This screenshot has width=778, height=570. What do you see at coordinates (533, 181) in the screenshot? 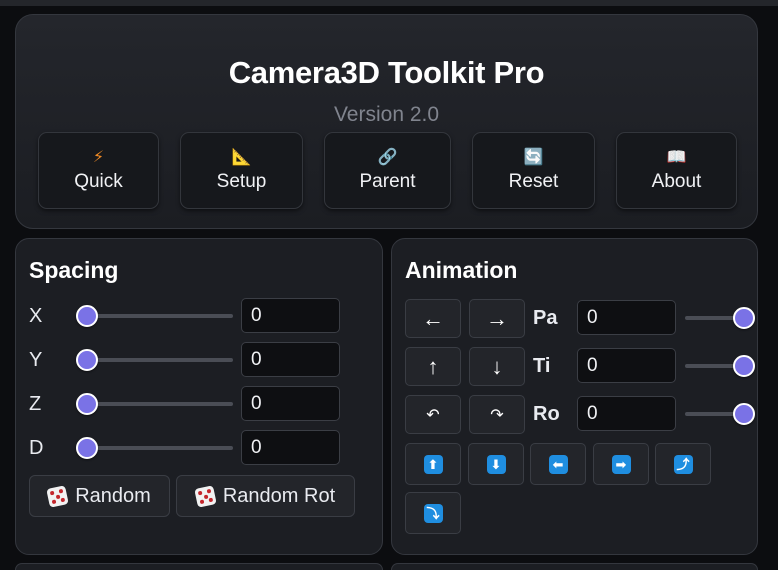
I see `reset-button-label: Reset` at bounding box center [533, 181].